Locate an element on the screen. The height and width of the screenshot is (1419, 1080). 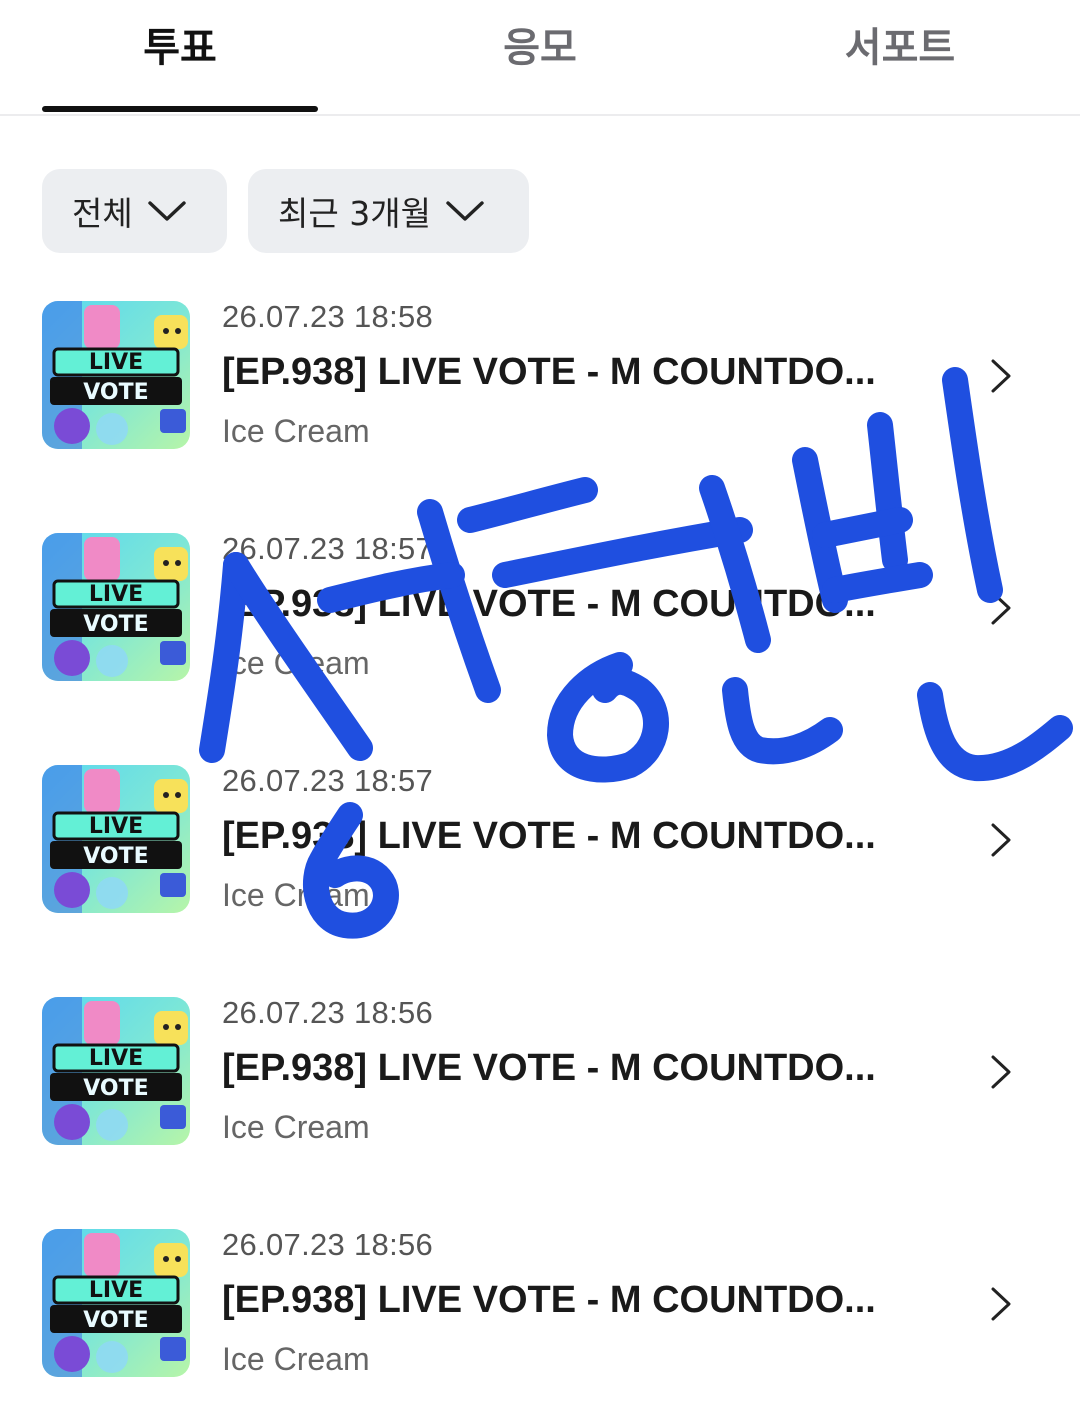
tab-apply: 응모 is located at coordinates (540, 48).